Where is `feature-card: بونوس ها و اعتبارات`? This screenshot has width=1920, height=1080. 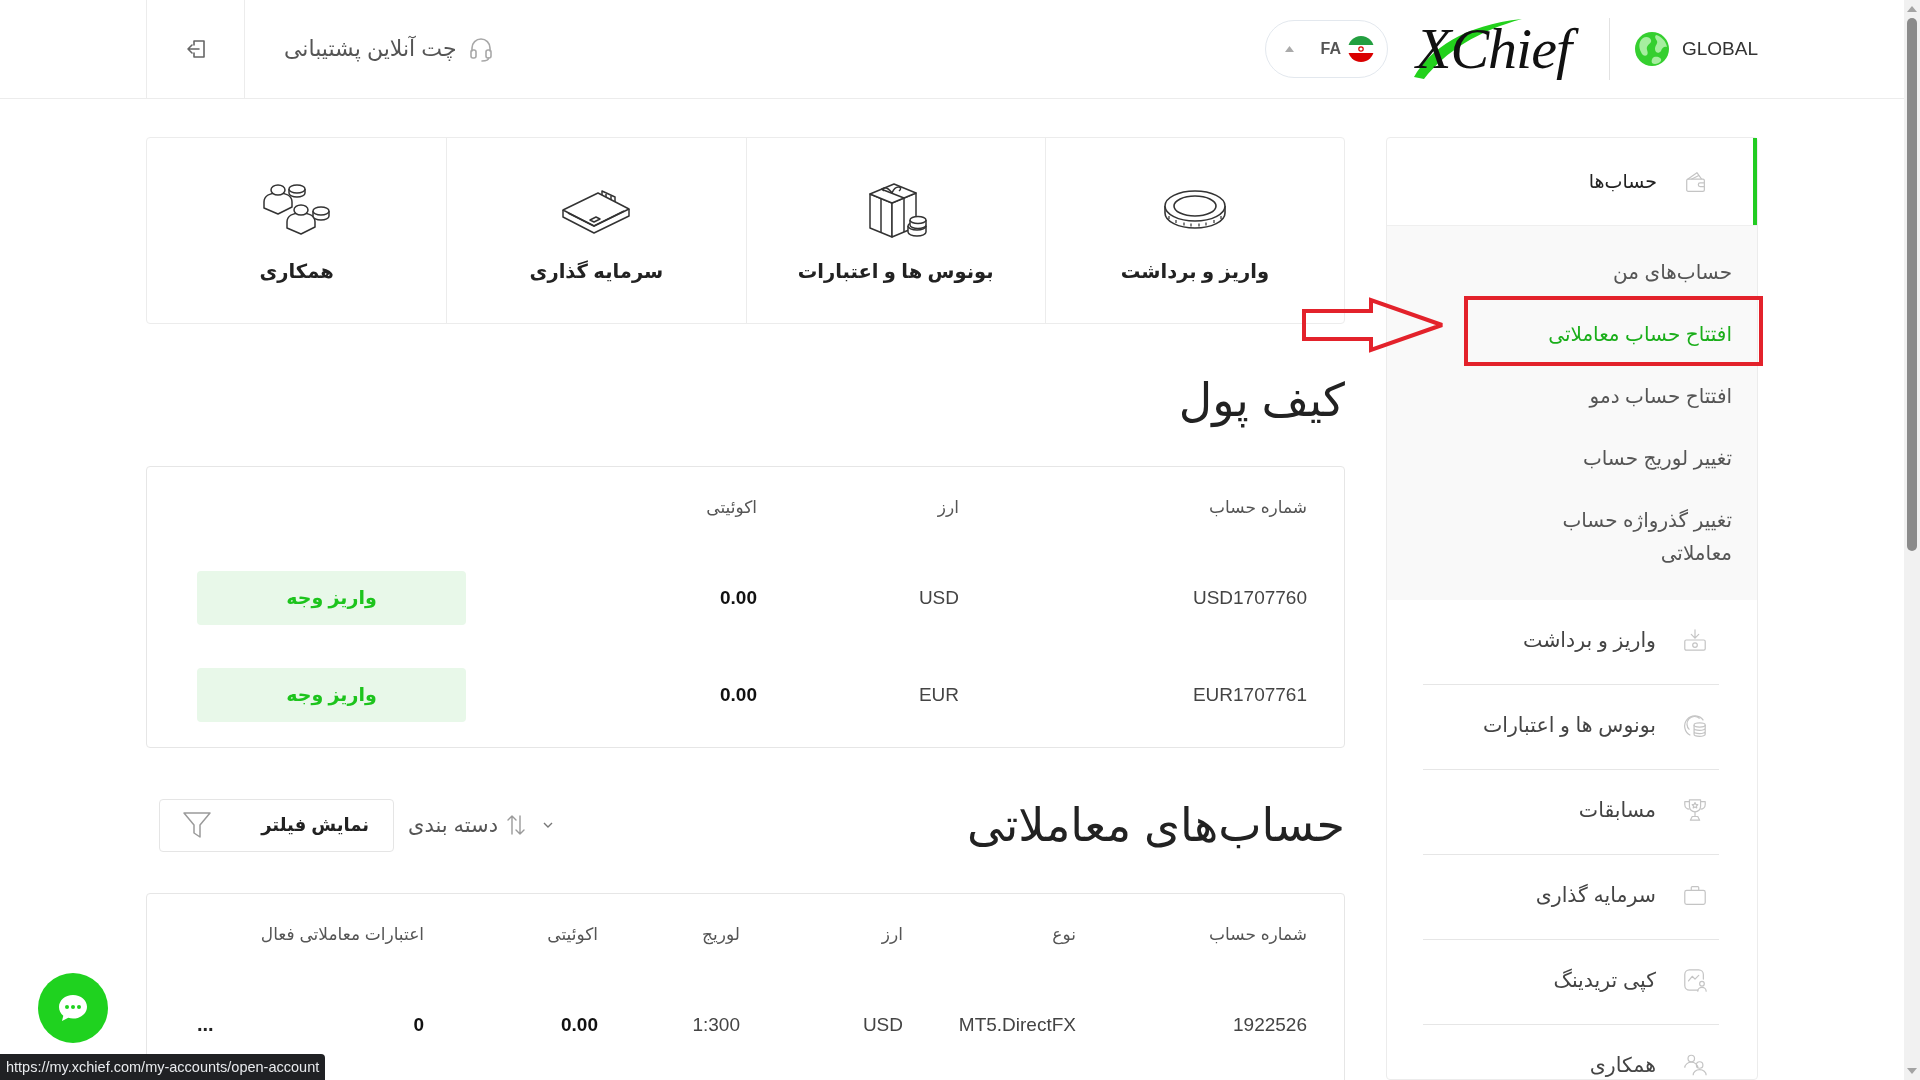 feature-card: بونوس ها و اعتبارات is located at coordinates (895, 230).